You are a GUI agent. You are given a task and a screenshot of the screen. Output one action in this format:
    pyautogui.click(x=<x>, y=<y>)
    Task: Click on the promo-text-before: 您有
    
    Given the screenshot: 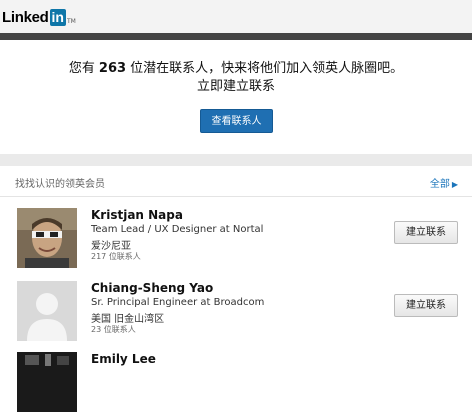 What is the action you would take?
    pyautogui.click(x=81, y=68)
    